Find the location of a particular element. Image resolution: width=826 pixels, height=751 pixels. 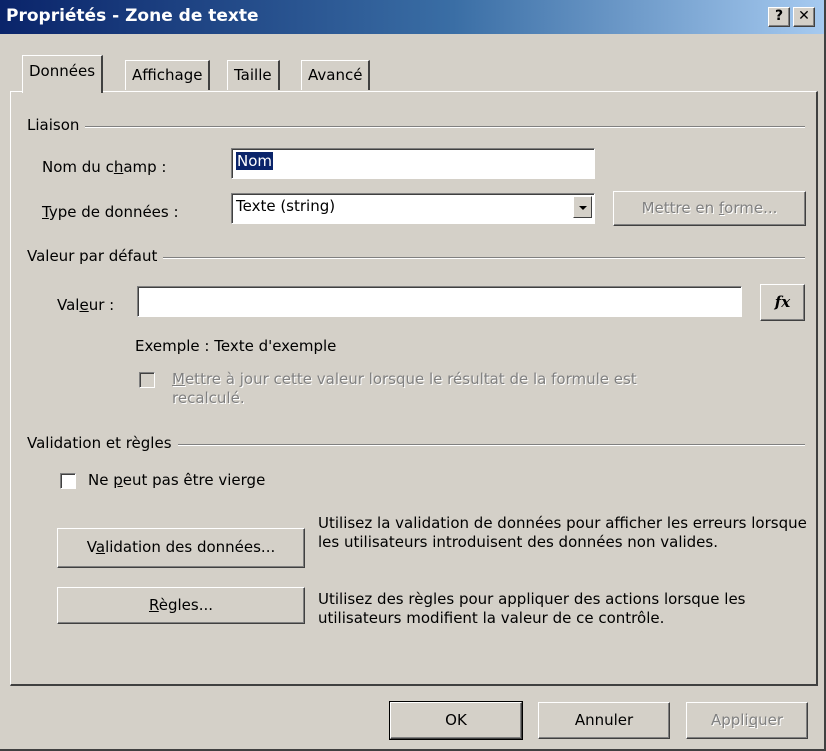

group-label-default-value: Valeur par défaut is located at coordinates (95, 256).